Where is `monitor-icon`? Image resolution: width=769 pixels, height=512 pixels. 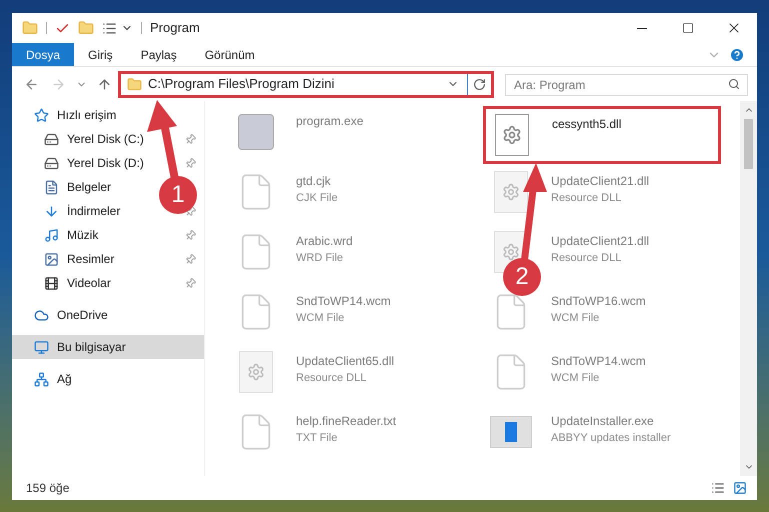 monitor-icon is located at coordinates (41, 347).